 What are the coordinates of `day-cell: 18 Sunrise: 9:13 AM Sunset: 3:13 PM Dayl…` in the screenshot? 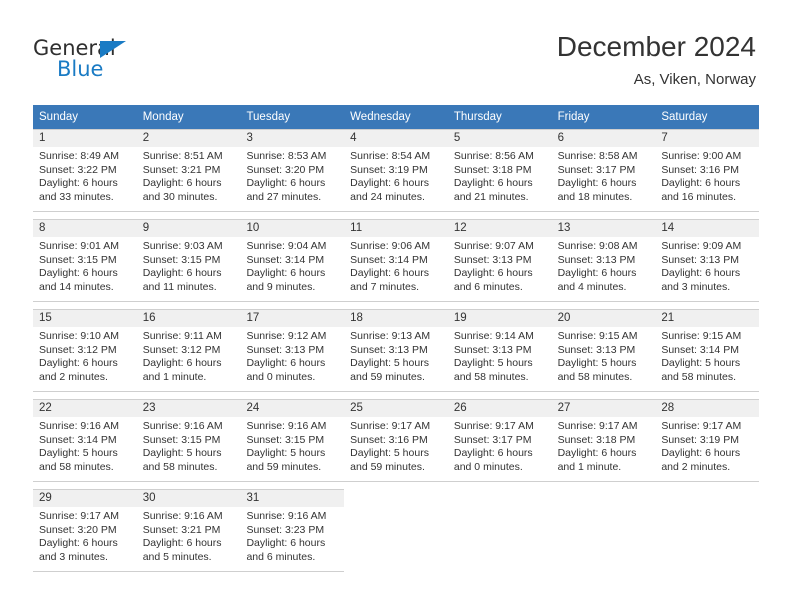 It's located at (396, 350).